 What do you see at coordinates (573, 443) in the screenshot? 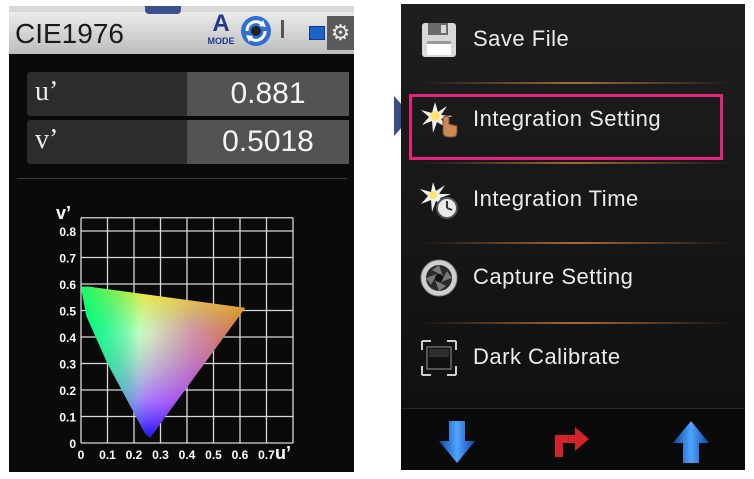
I see `return-arrow-icon` at bounding box center [573, 443].